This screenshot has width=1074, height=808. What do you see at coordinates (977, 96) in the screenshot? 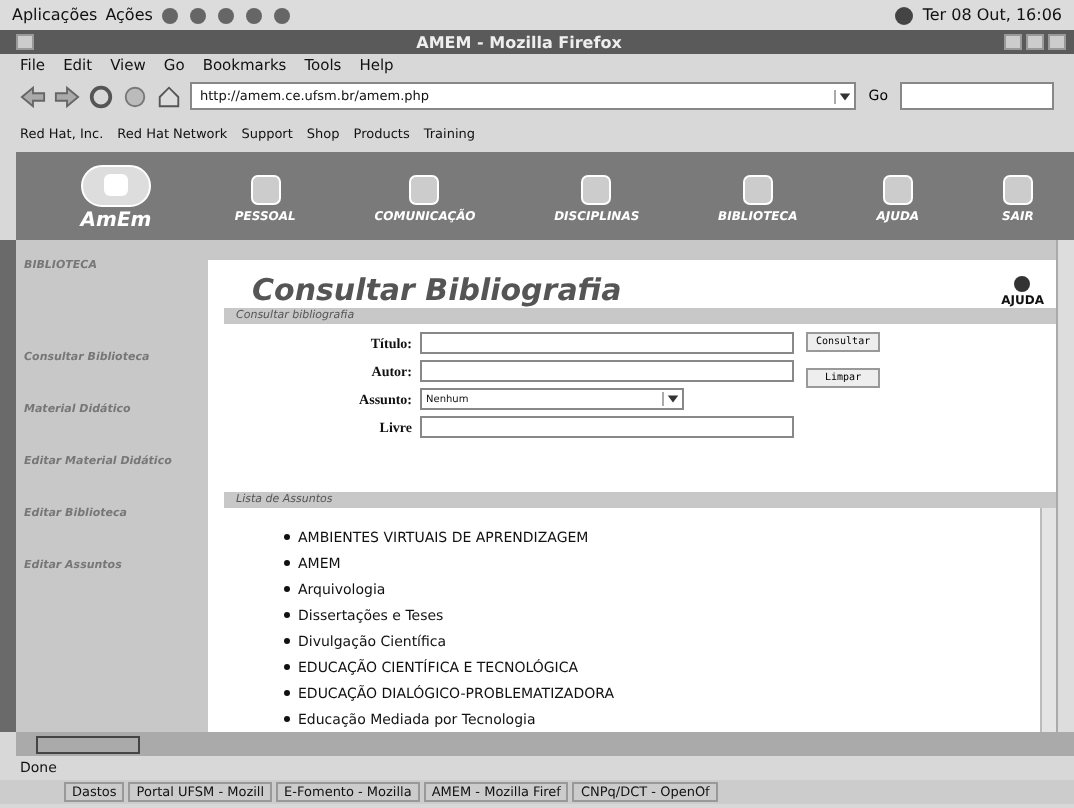
I see `search-field` at bounding box center [977, 96].